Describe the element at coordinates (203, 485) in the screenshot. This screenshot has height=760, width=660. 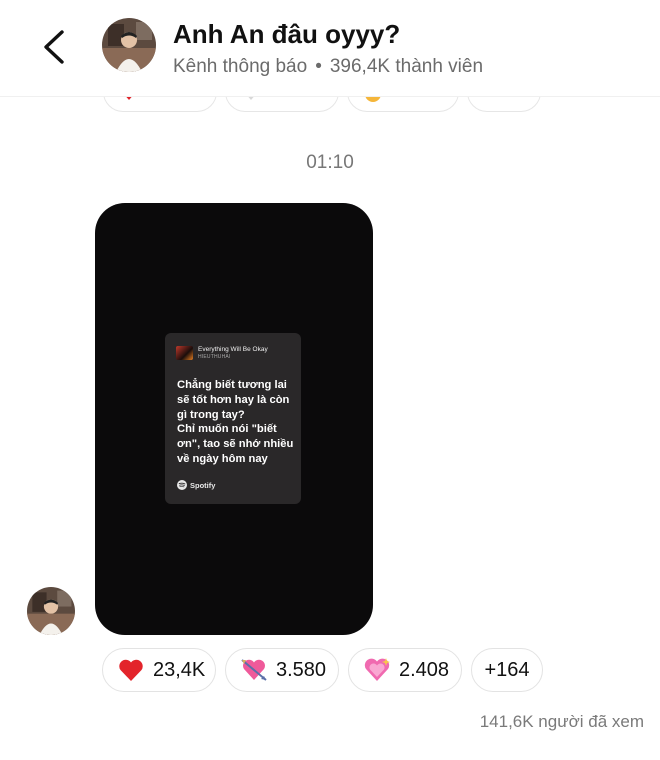
I see `spotify-label: Spotify` at that location.